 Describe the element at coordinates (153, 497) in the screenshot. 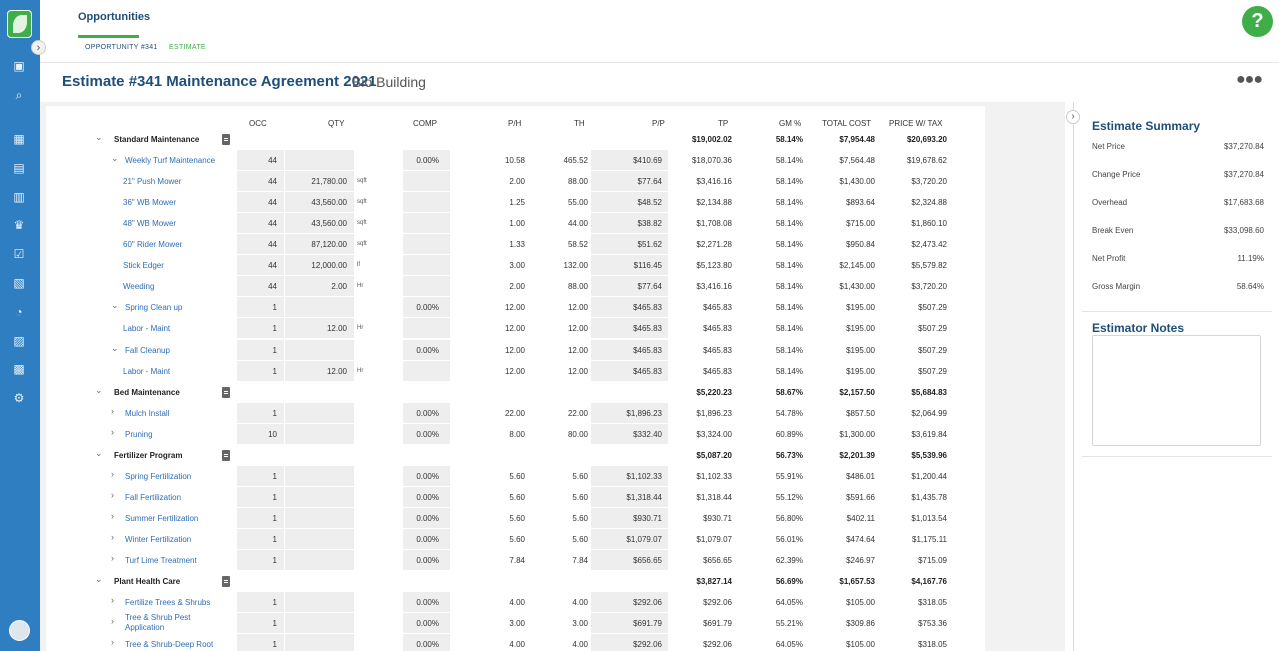

I see `row-label-link: Fall Fertilization` at that location.